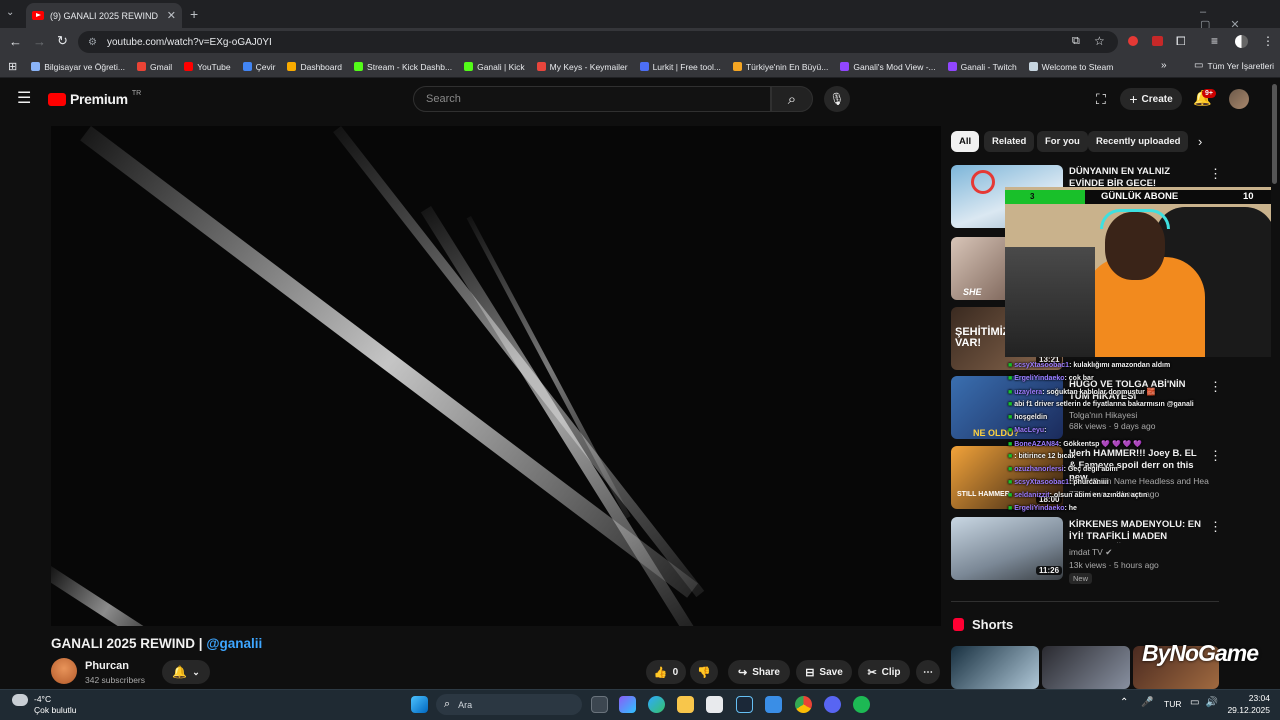 The height and width of the screenshot is (720, 1280). What do you see at coordinates (1214, 41) in the screenshot?
I see `media-control-icon: ≡` at bounding box center [1214, 41].